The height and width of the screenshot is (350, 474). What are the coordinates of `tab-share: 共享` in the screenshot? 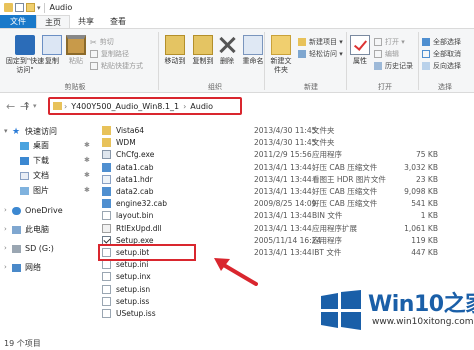 It's located at (86, 21).